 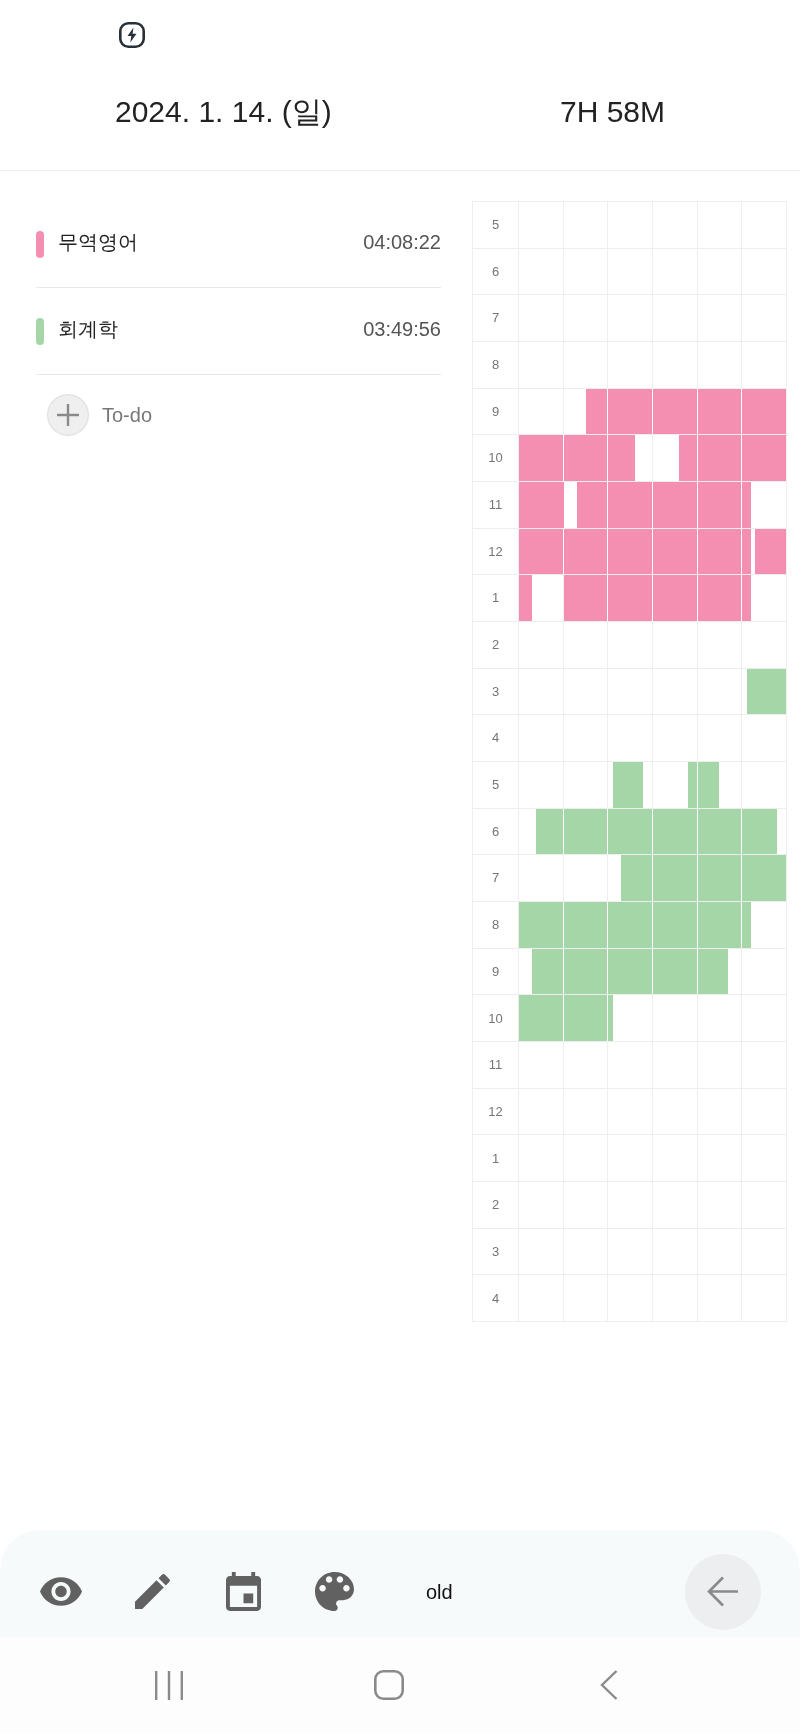 I want to click on add-todo-button: To-do, so click(x=94, y=415).